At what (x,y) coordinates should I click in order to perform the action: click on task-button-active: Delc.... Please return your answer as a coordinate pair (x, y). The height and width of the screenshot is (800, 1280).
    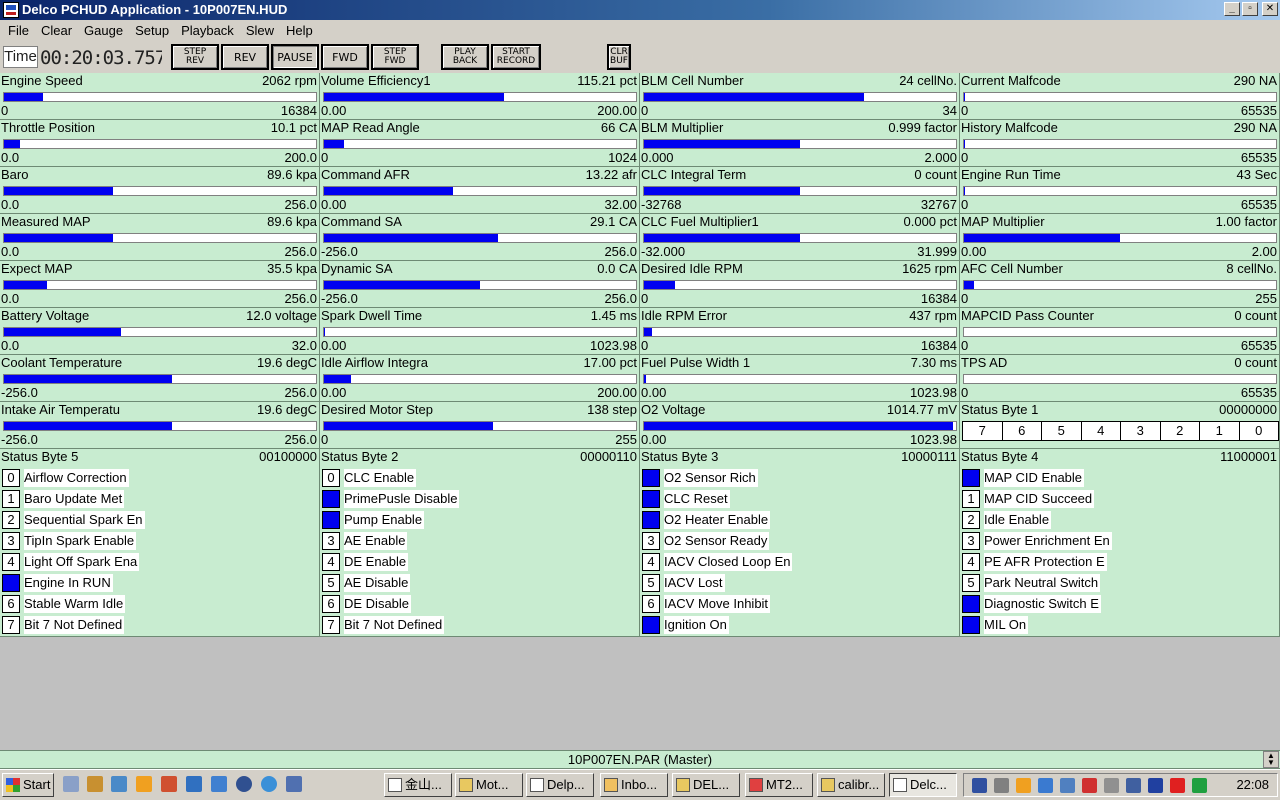
    Looking at the image, I should click on (923, 785).